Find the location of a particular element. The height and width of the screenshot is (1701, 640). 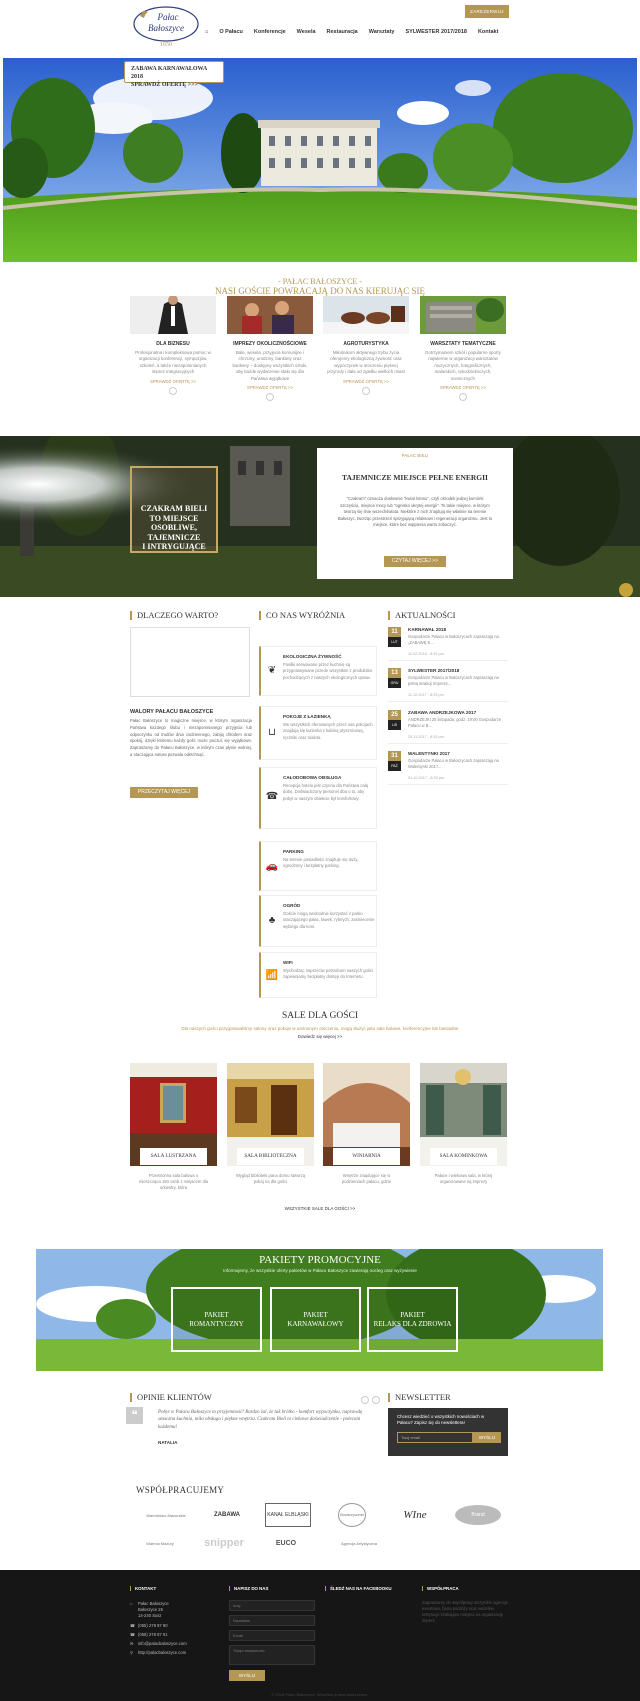

nav-item-warsztaty: Warsztaty is located at coordinates (382, 32).